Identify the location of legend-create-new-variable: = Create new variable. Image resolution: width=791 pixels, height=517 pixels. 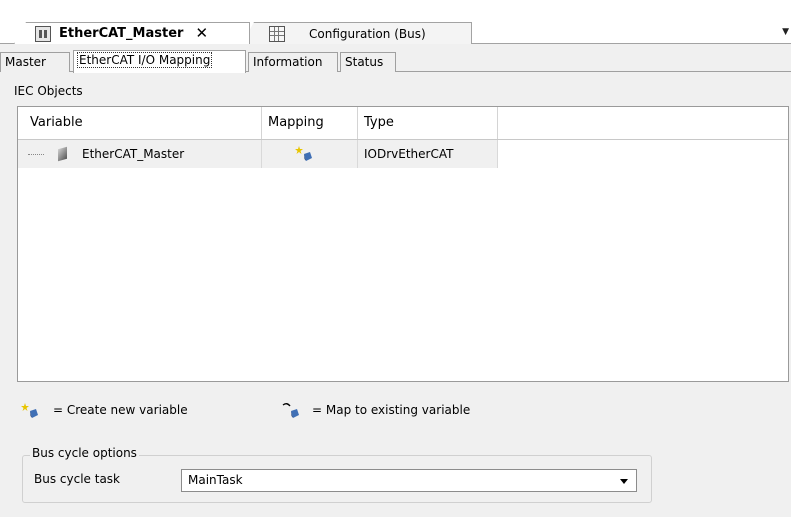
(120, 410).